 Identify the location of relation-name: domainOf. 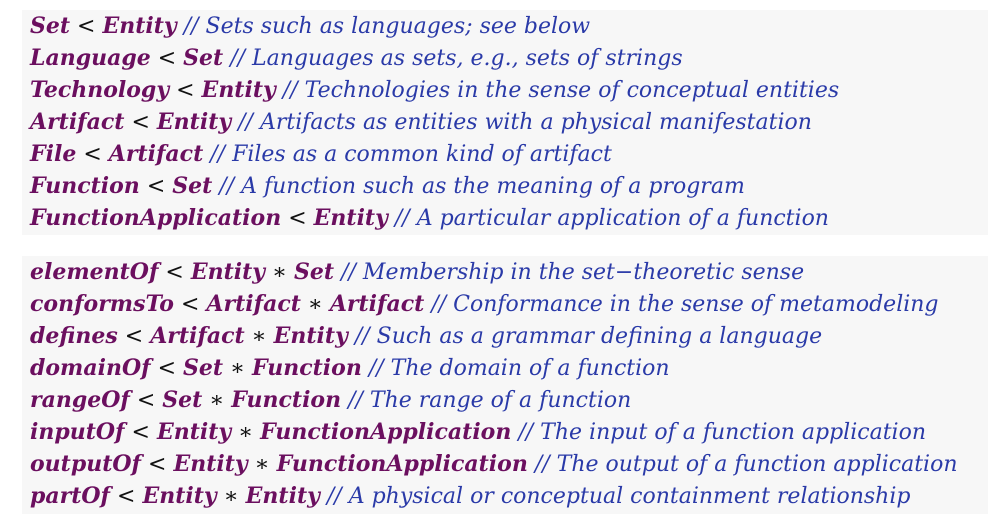
(90, 368).